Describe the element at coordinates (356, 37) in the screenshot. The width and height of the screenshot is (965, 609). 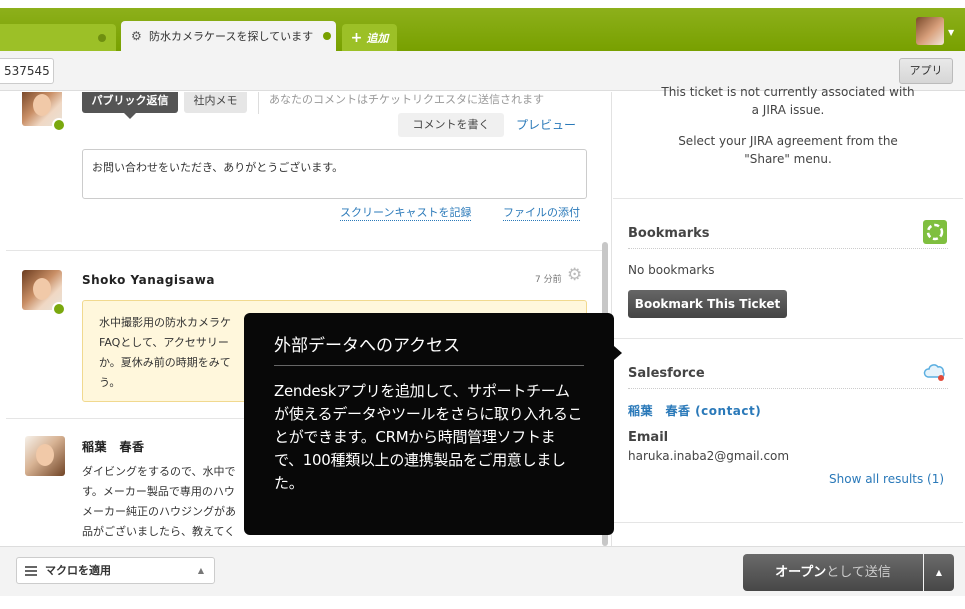
I see `plus-icon: +` at that location.